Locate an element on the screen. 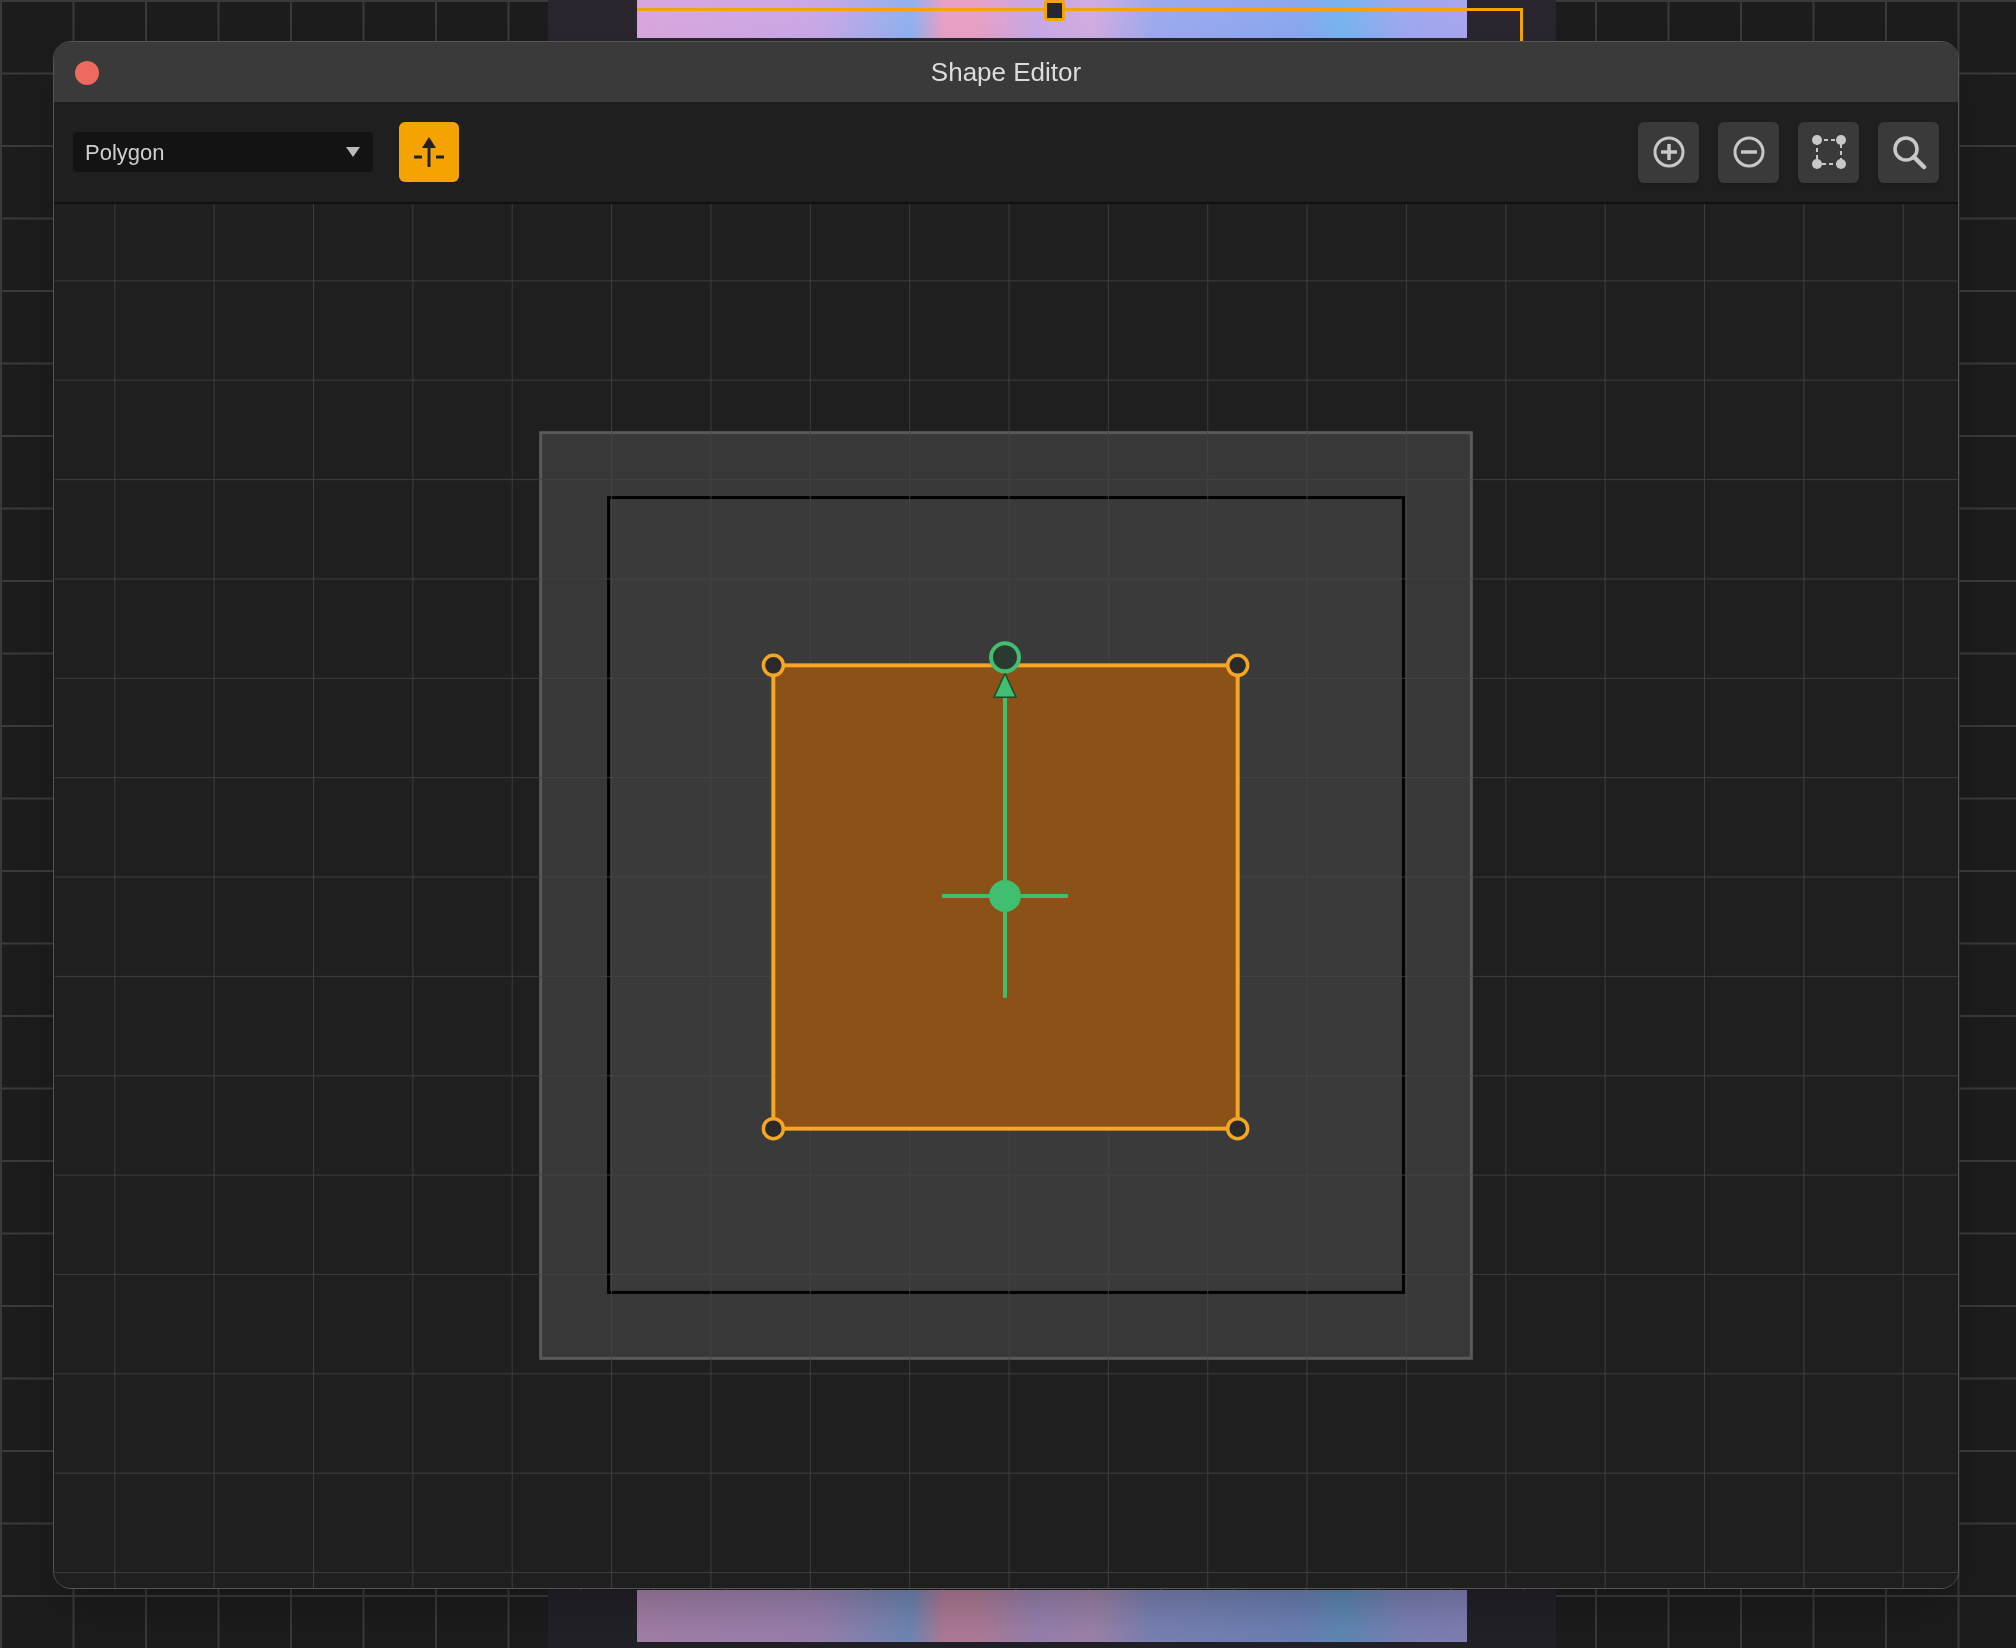  zoom-in-button is located at coordinates (1668, 152).